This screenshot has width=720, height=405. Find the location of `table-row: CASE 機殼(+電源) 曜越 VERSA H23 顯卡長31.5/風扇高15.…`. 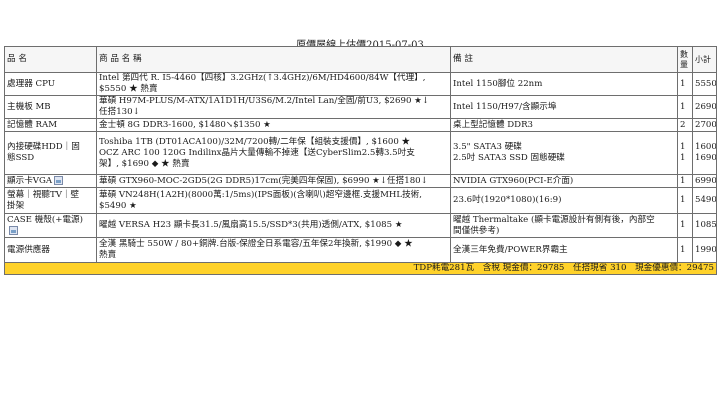

table-row: CASE 機殼(+電源) 曜越 VERSA H23 顯卡長31.5/風扇高15.… is located at coordinates (360, 225).